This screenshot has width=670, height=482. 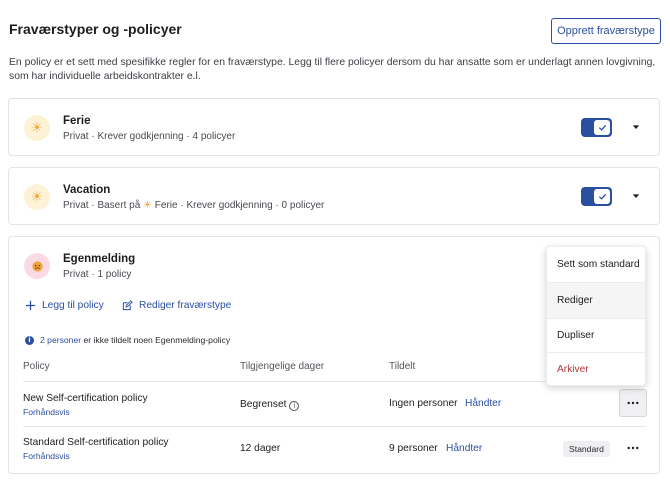 I want to click on available-days: 12 dager, so click(x=260, y=448).